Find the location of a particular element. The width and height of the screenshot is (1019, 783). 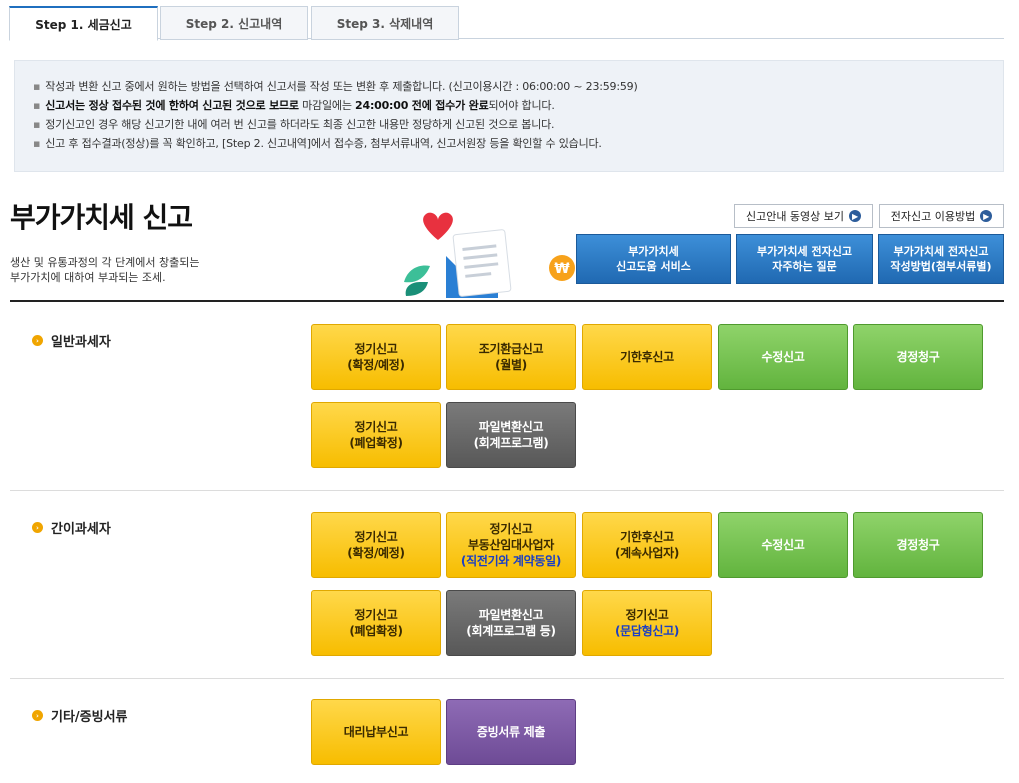

page-title: 부가가치세 신고 is located at coordinates (101, 217).